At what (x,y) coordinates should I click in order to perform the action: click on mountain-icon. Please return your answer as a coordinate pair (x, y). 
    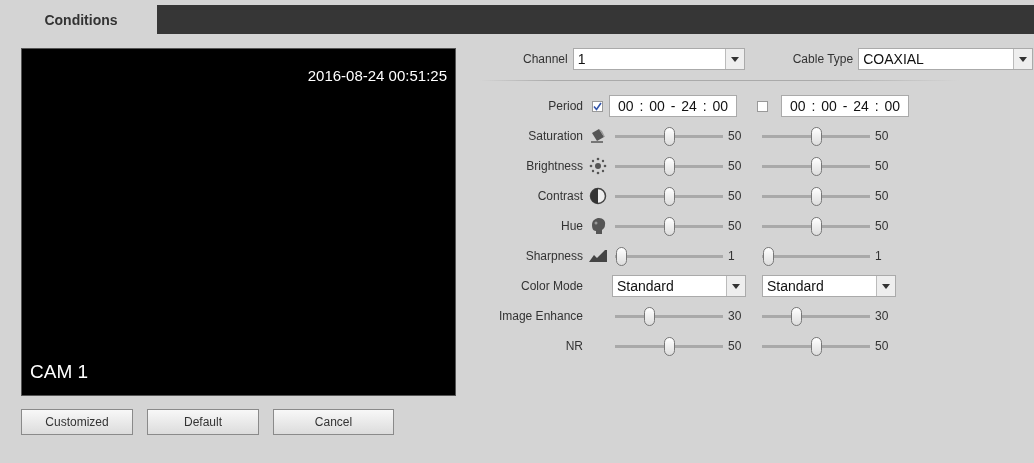
    Looking at the image, I should click on (597, 256).